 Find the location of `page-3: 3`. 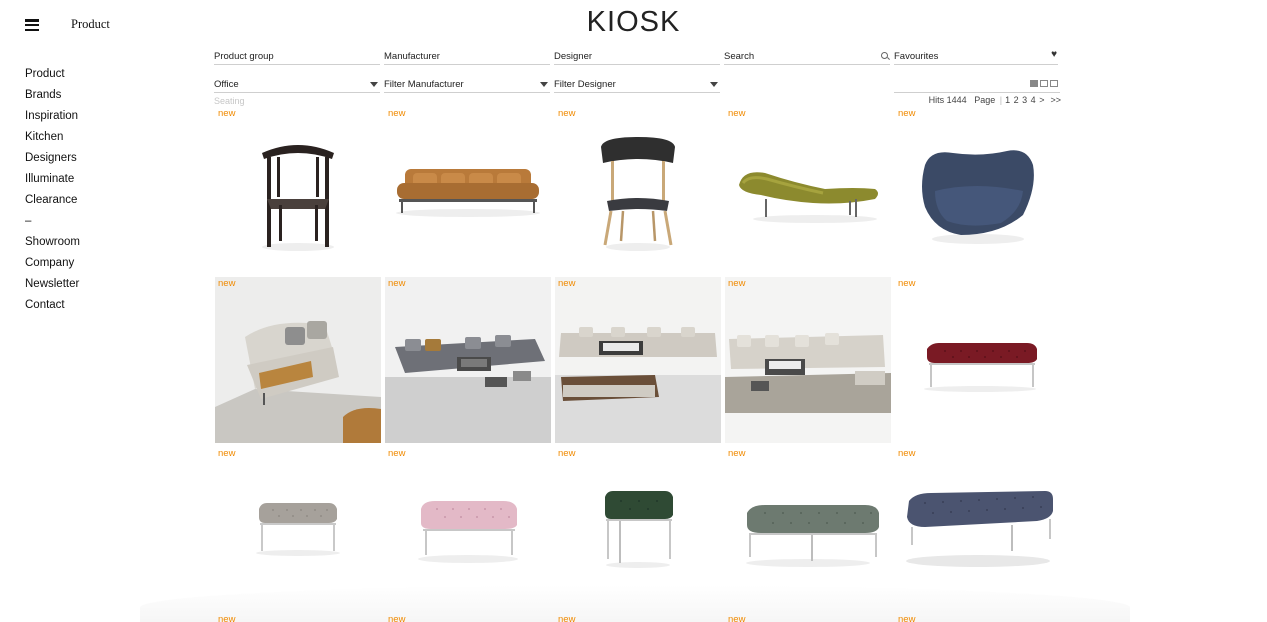

page-3: 3 is located at coordinates (1024, 100).